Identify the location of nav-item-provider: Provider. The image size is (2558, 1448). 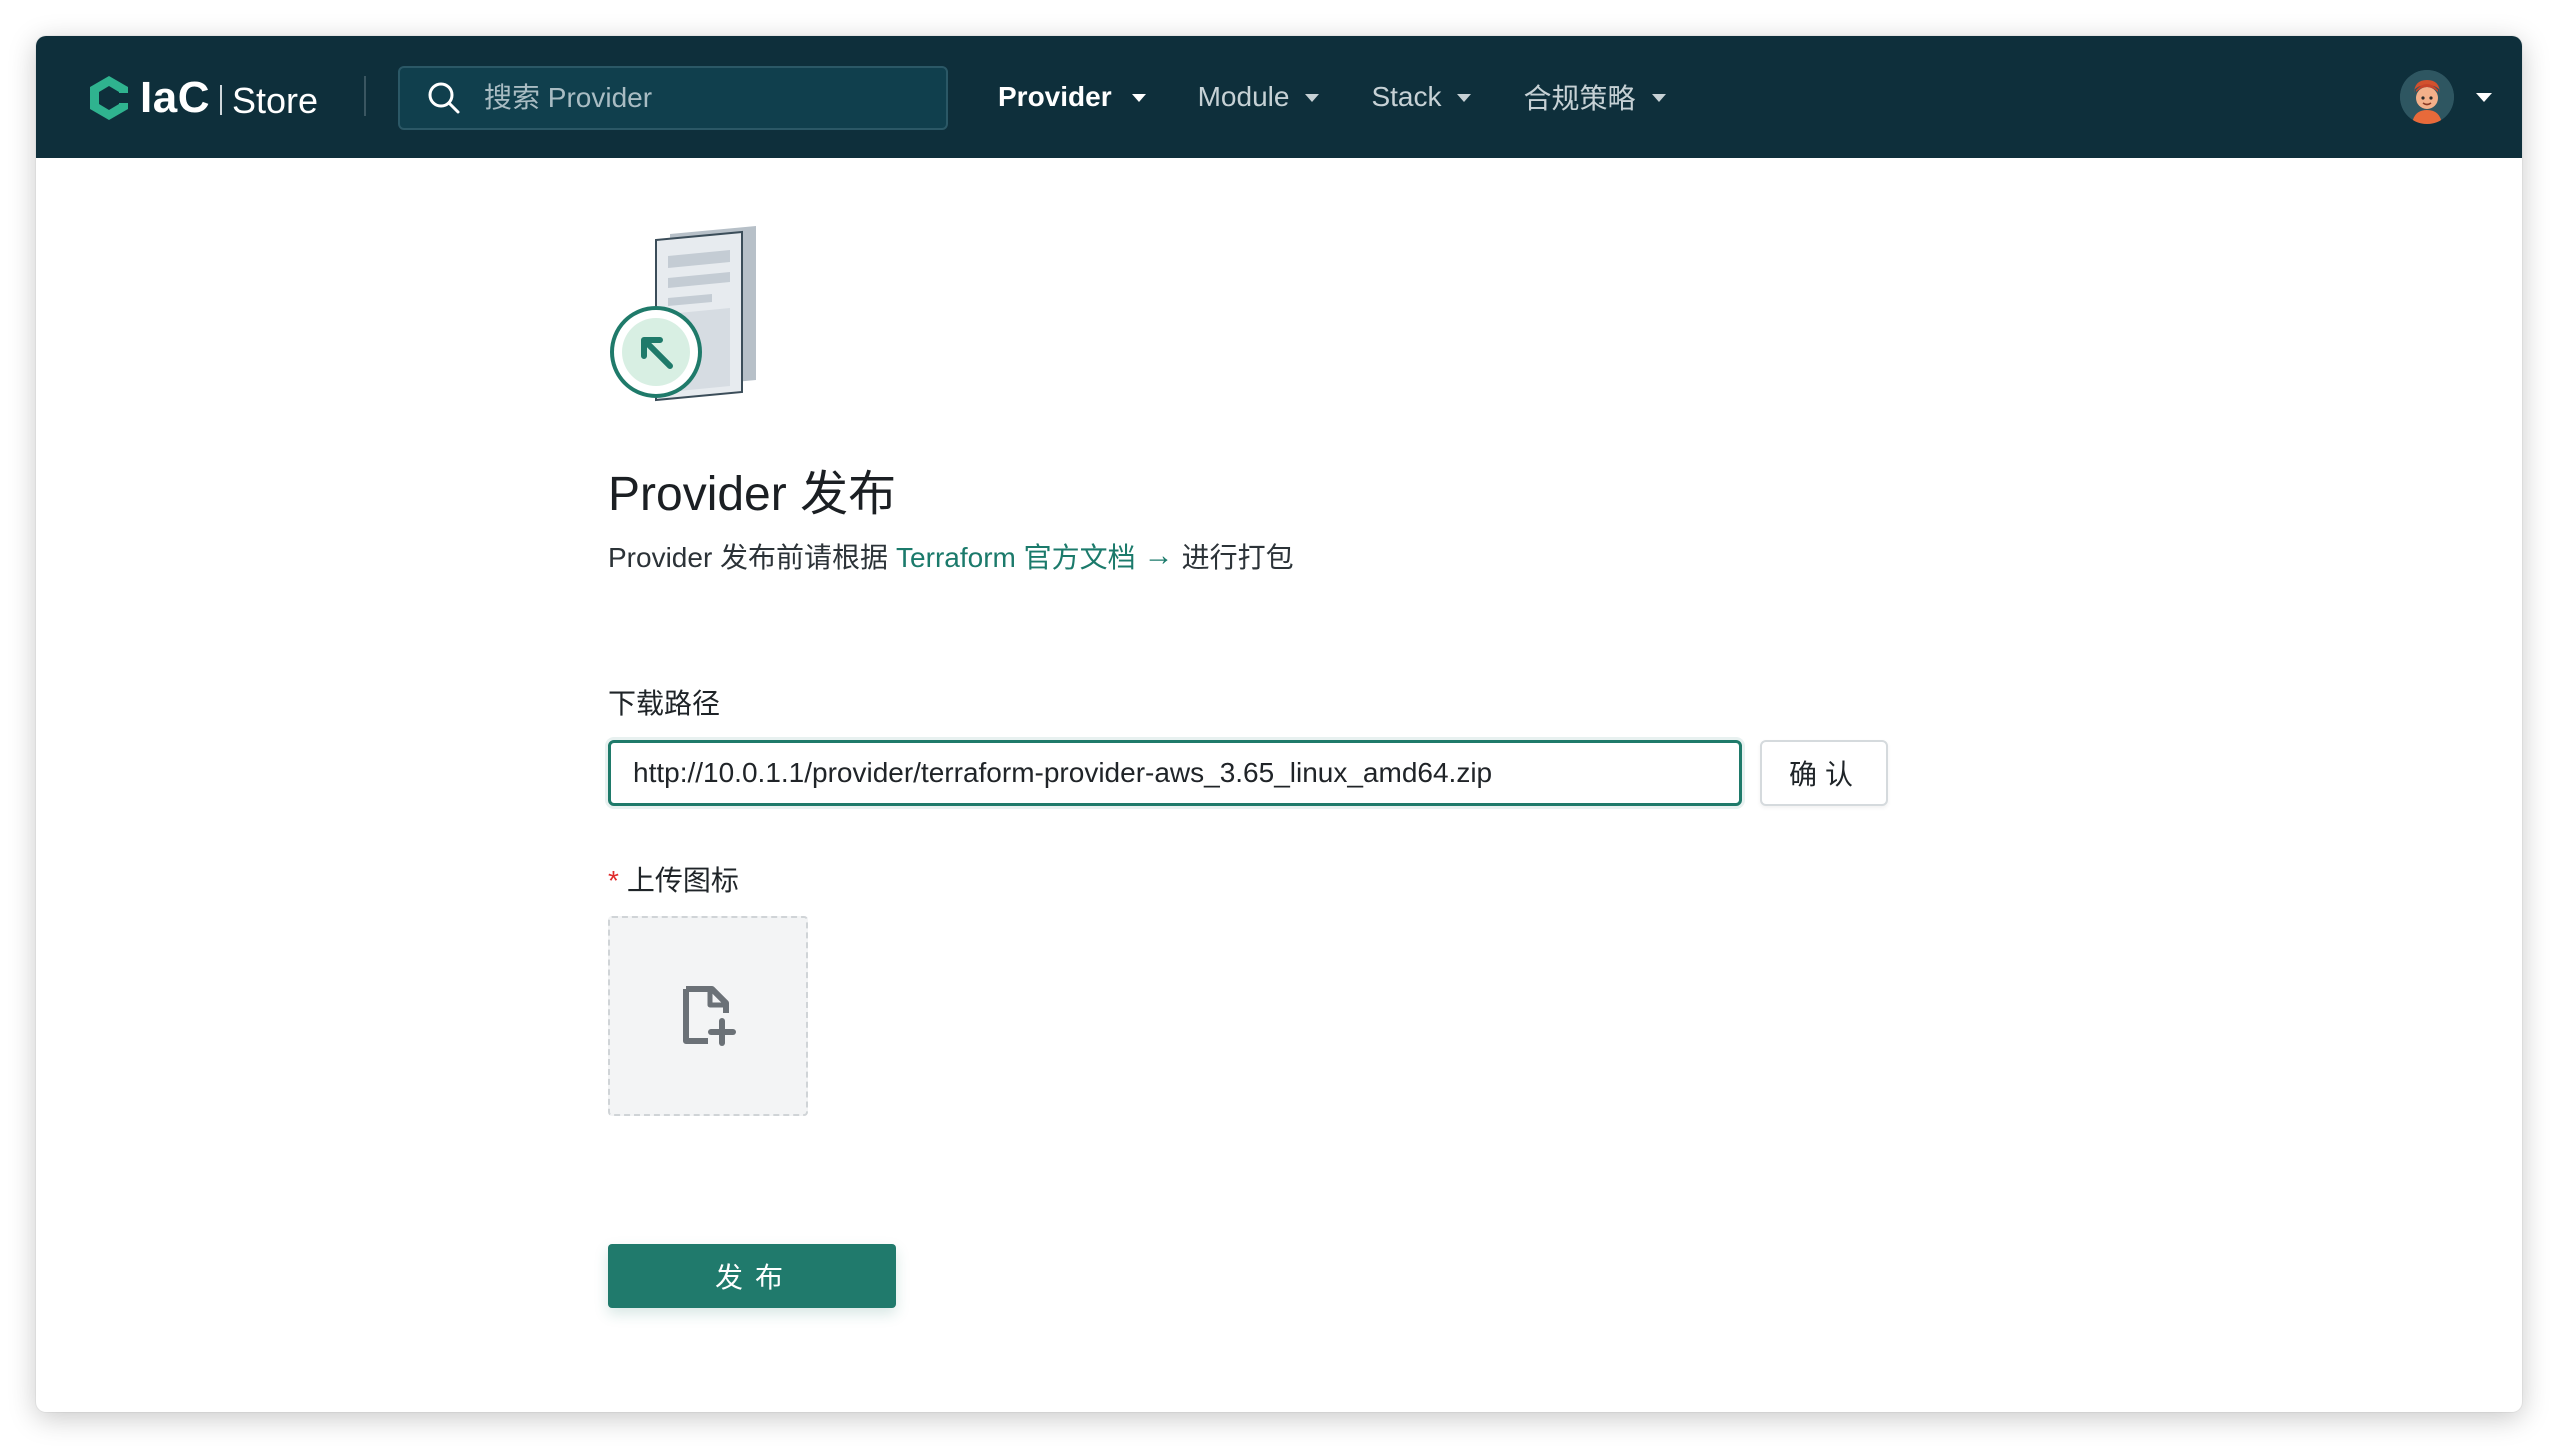
(1072, 97).